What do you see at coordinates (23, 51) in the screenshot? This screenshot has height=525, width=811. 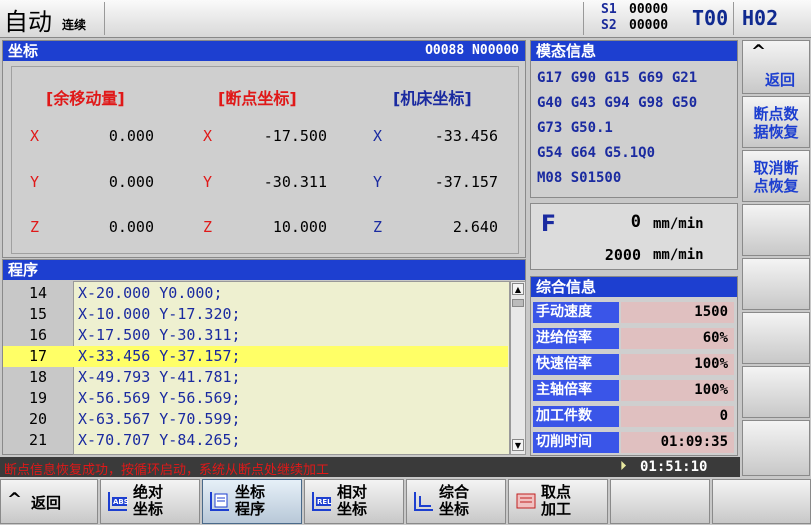 I see `coordinate-title: 坐标` at bounding box center [23, 51].